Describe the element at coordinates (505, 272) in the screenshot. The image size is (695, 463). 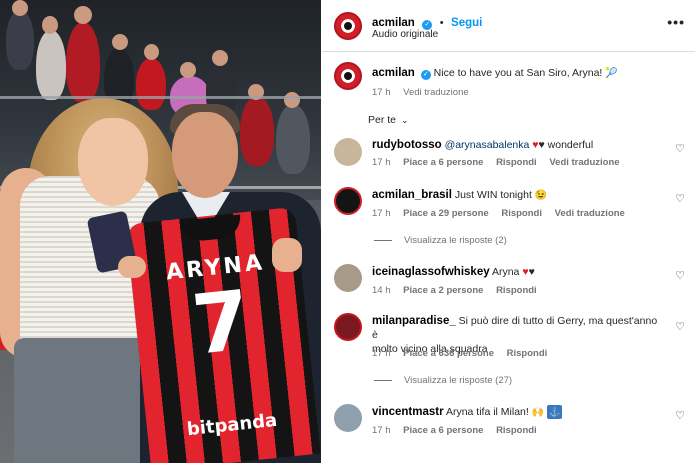
I see `comment-text: Aryna` at that location.